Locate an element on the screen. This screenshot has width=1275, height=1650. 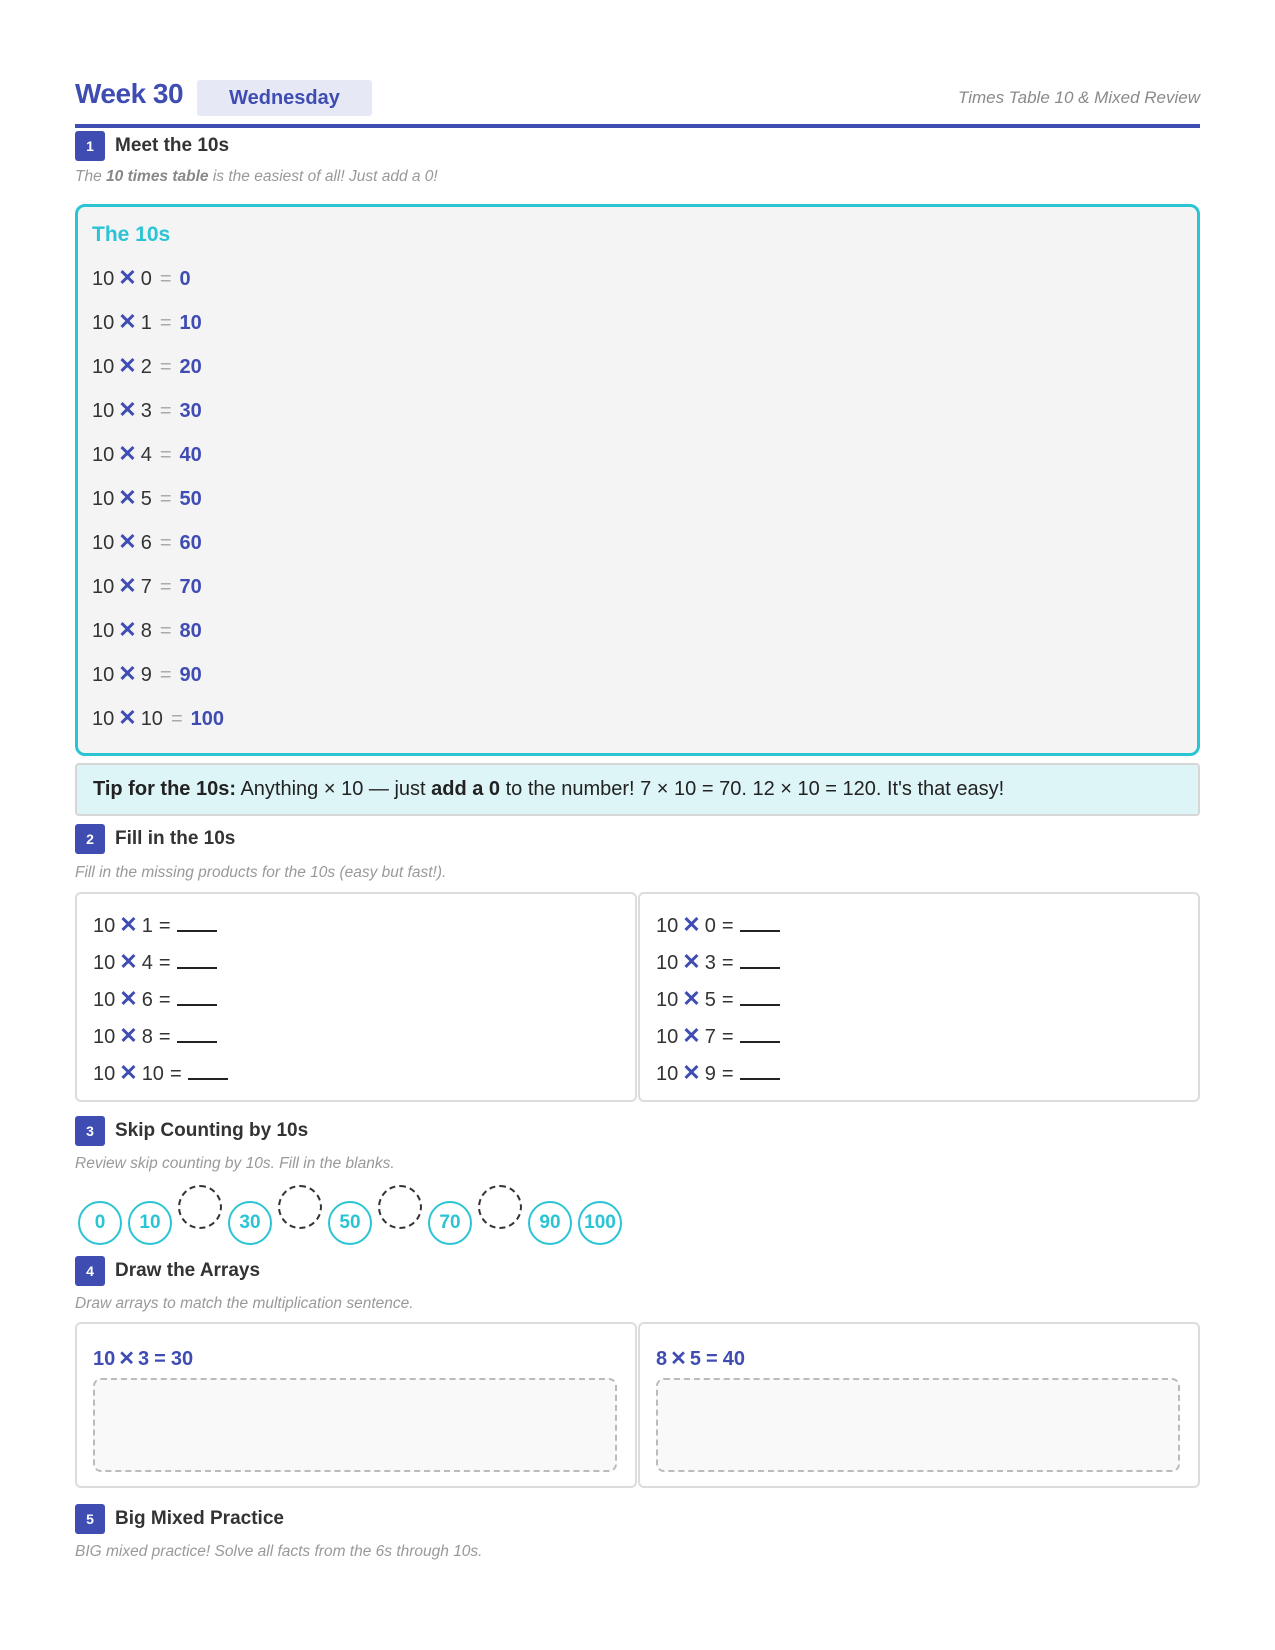
day-badge: Wednesday is located at coordinates (284, 98).